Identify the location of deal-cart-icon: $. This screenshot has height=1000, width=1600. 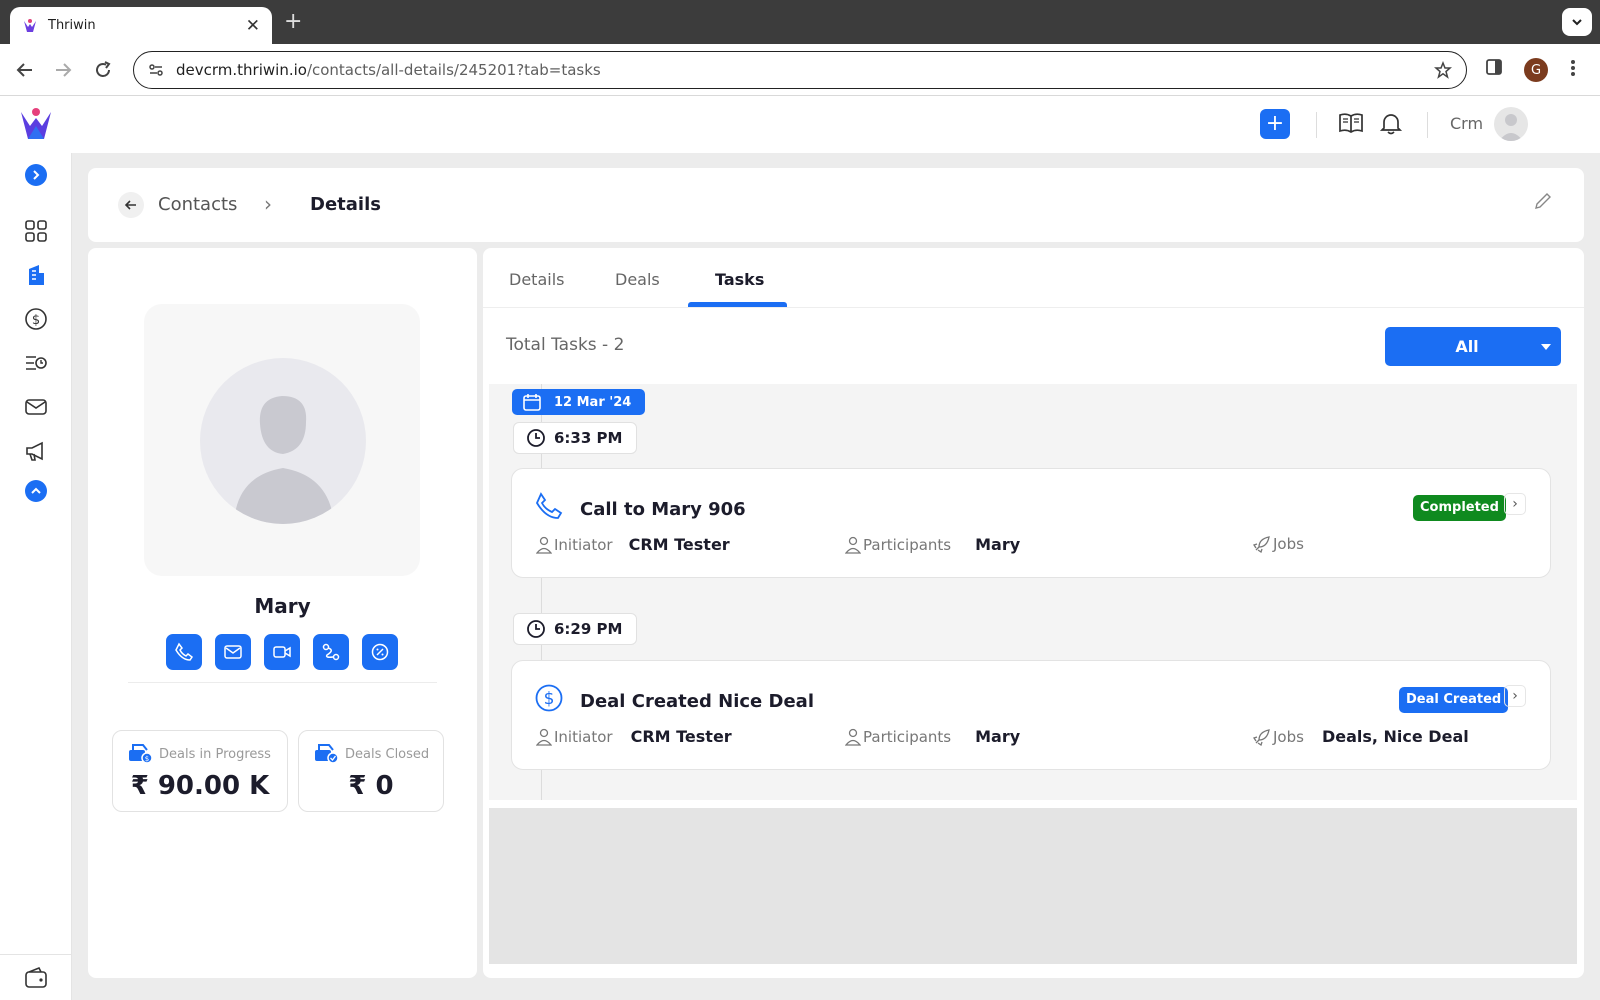
(141, 754).